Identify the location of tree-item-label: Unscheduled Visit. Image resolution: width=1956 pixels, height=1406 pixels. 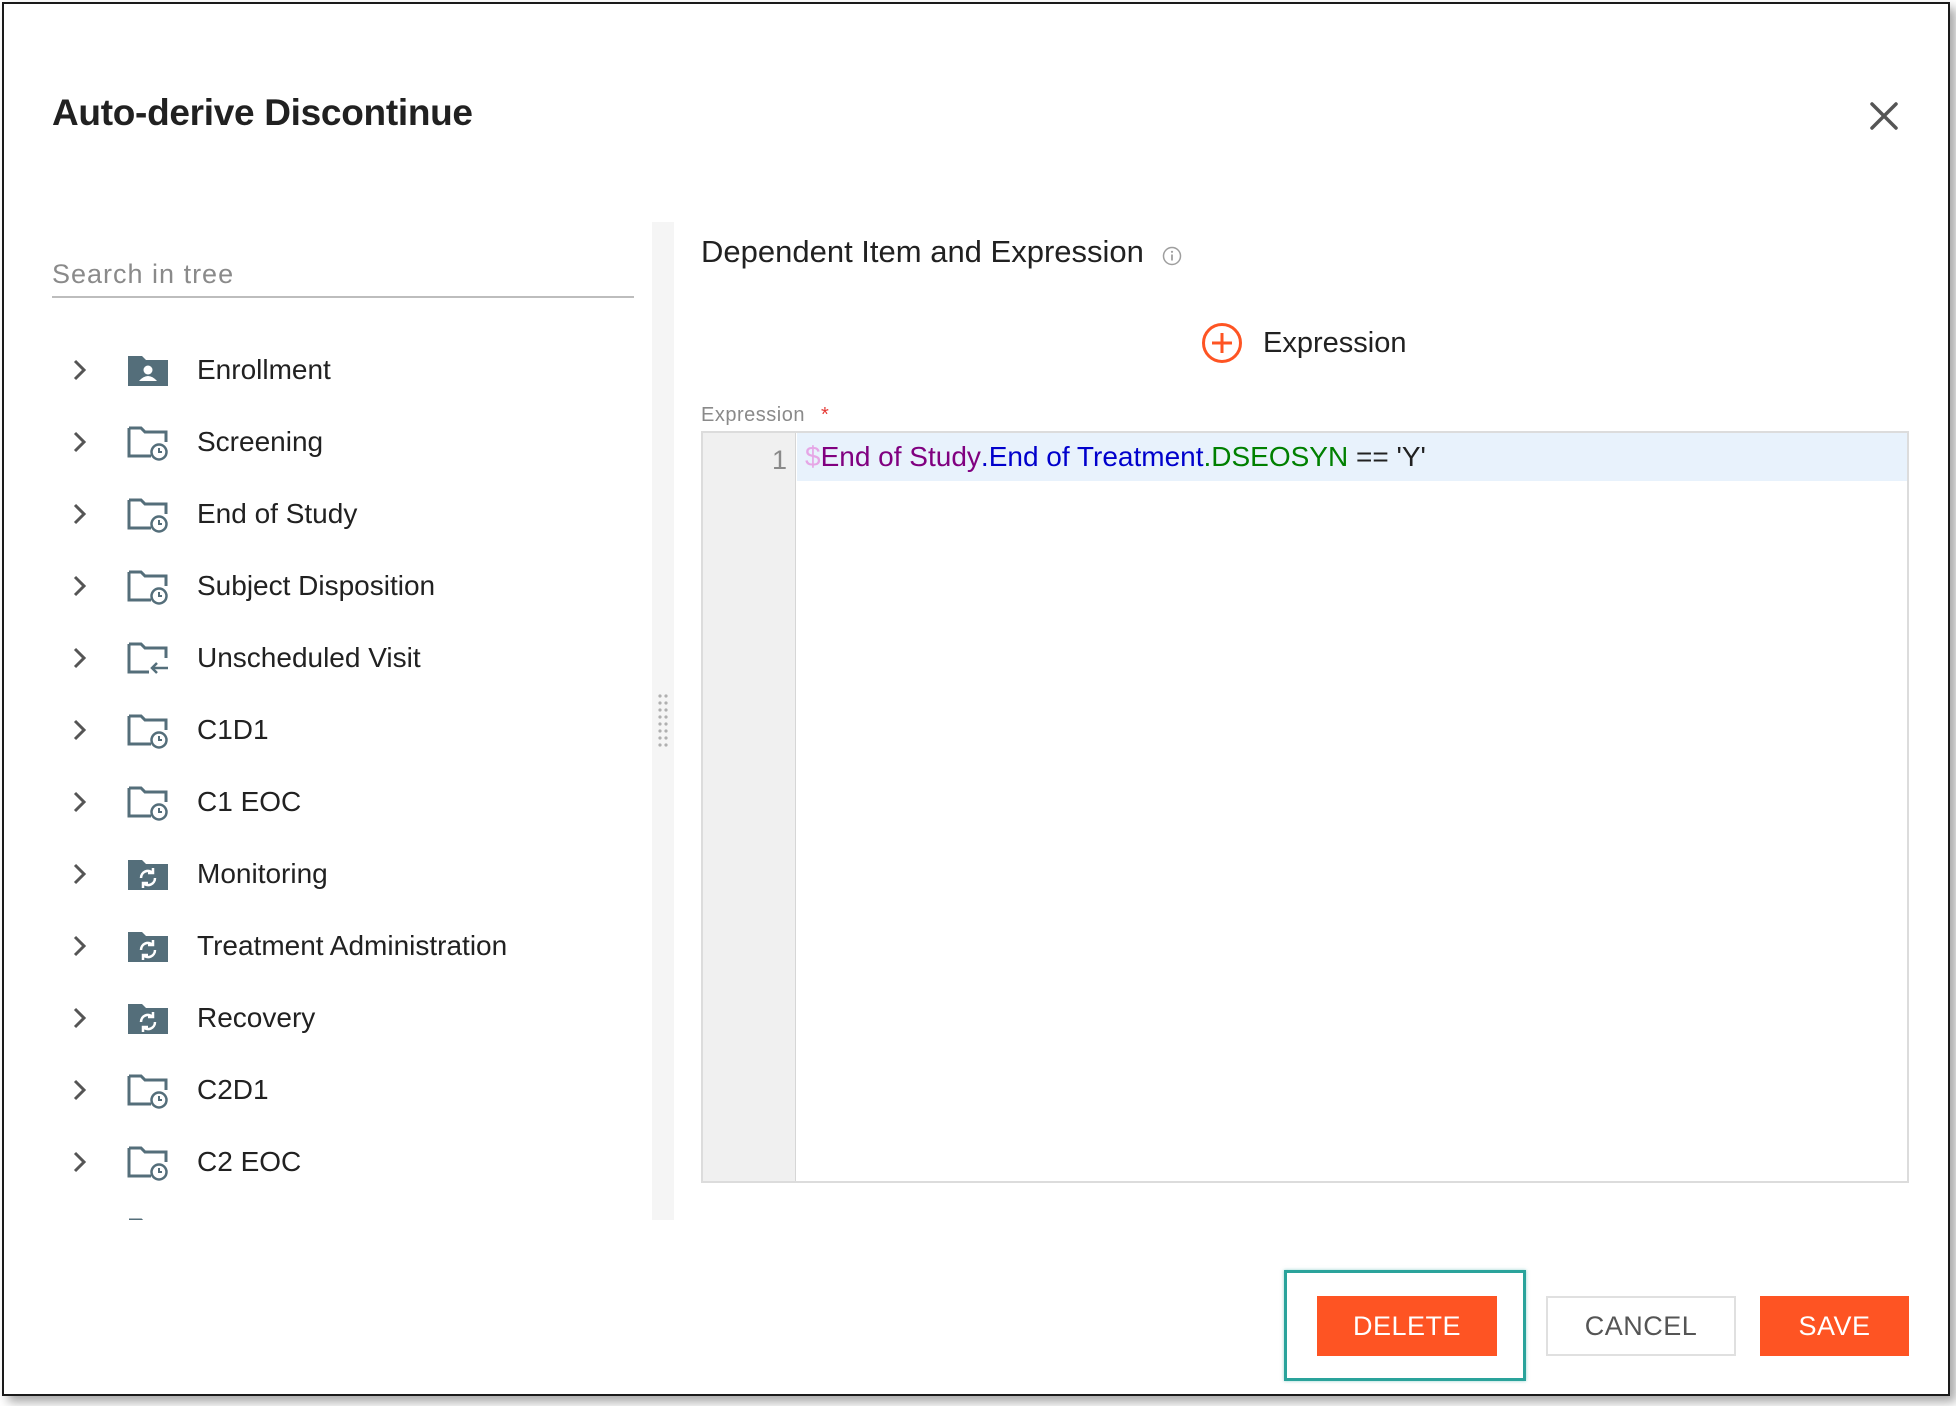
(309, 657).